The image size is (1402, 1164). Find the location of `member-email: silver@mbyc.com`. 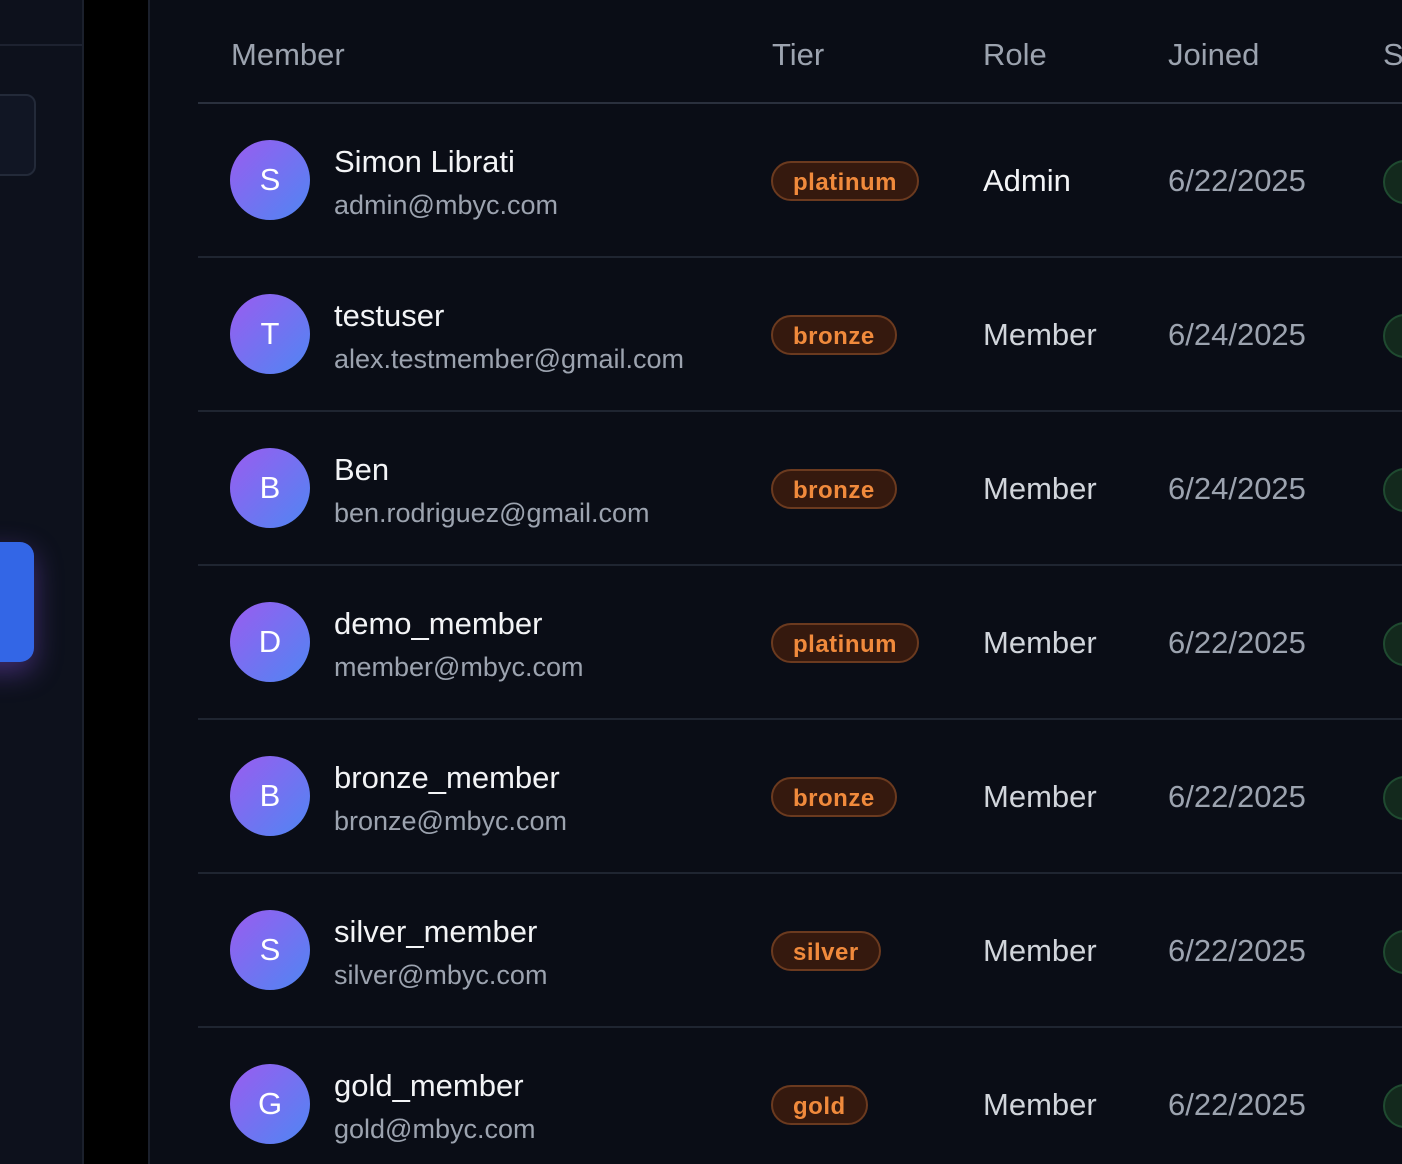

member-email: silver@mbyc.com is located at coordinates (441, 975).